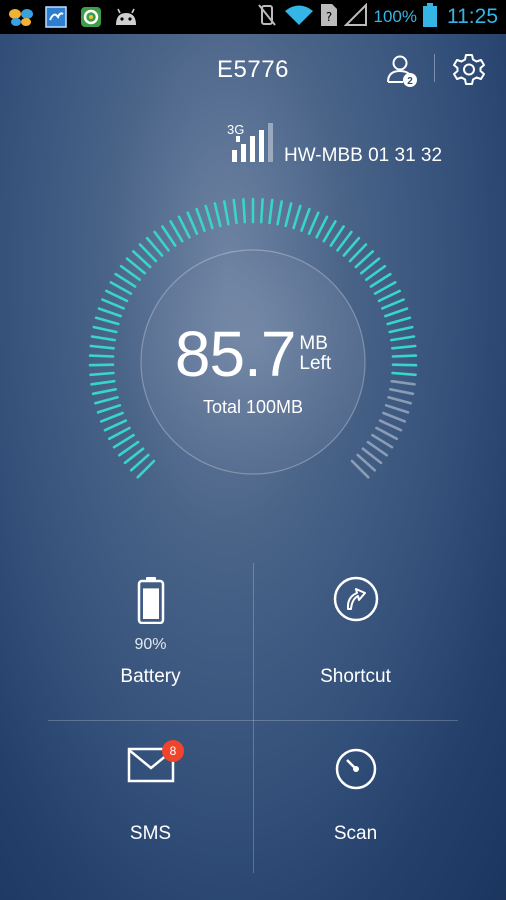  What do you see at coordinates (253, 407) in the screenshot?
I see `usage-total: Total 100MB` at bounding box center [253, 407].